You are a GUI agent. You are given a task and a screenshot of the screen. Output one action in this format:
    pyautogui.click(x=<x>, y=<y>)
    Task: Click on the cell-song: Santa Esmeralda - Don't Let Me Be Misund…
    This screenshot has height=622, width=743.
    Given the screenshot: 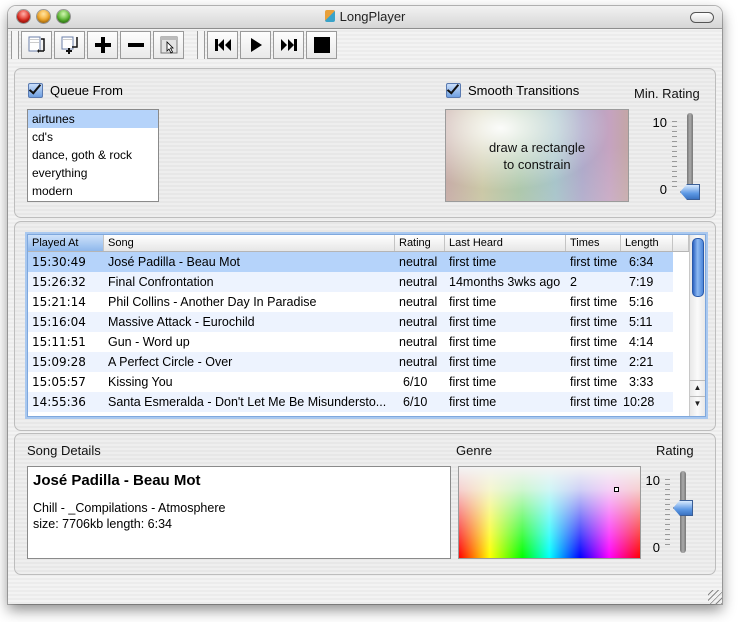 What is the action you would take?
    pyautogui.click(x=247, y=402)
    